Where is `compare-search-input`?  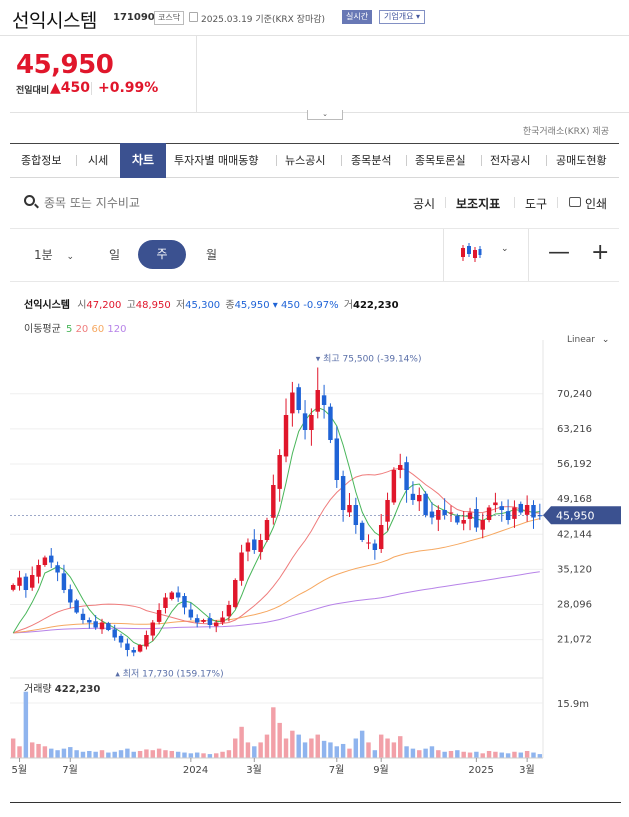 compare-search-input is located at coordinates (144, 203).